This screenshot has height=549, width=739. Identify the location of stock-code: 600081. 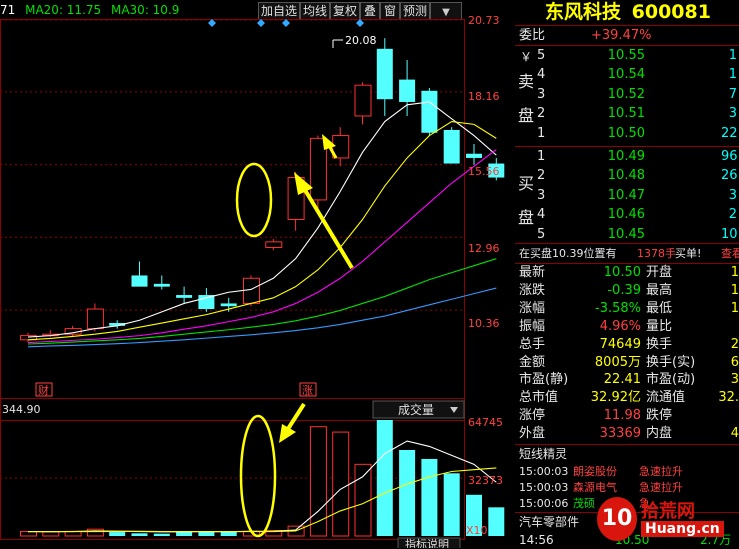
(671, 12).